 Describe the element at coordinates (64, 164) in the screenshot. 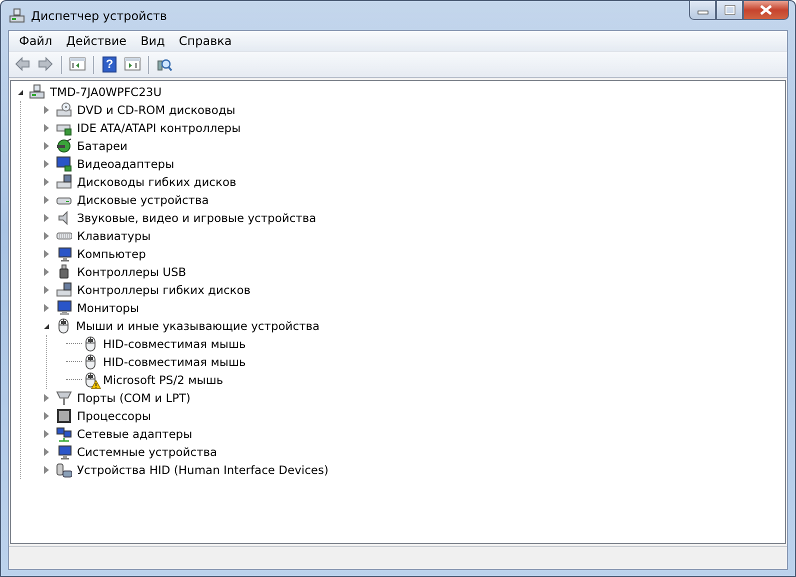

I see `display-adapter-icon` at that location.